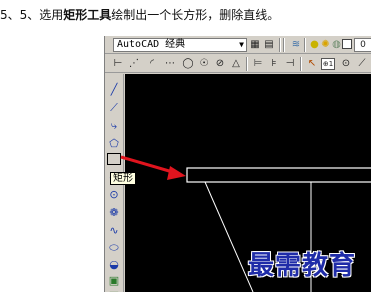  What do you see at coordinates (296, 45) in the screenshot?
I see `layer-manager-icon: ≋` at bounding box center [296, 45].